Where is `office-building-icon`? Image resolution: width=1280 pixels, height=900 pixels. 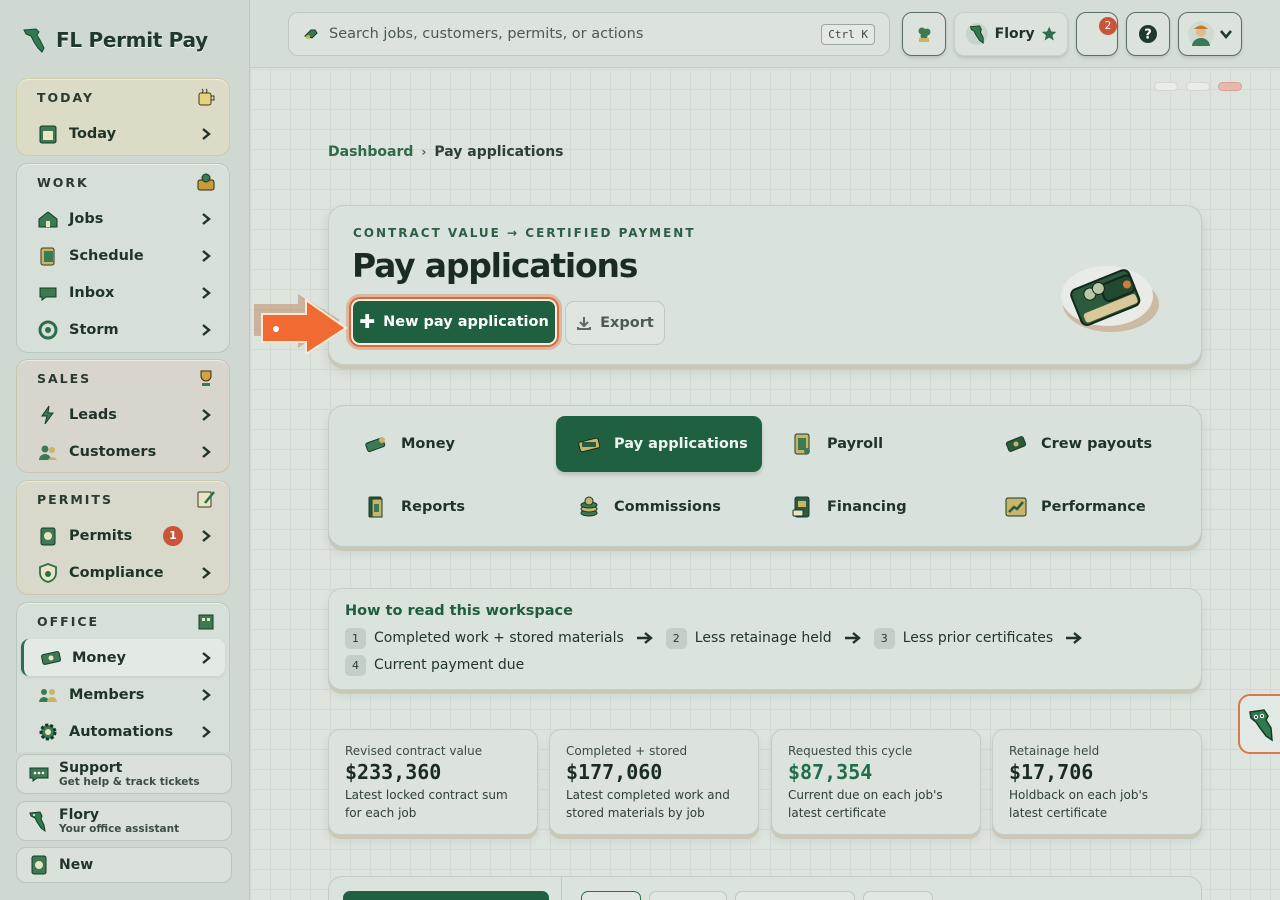 office-building-icon is located at coordinates (206, 622).